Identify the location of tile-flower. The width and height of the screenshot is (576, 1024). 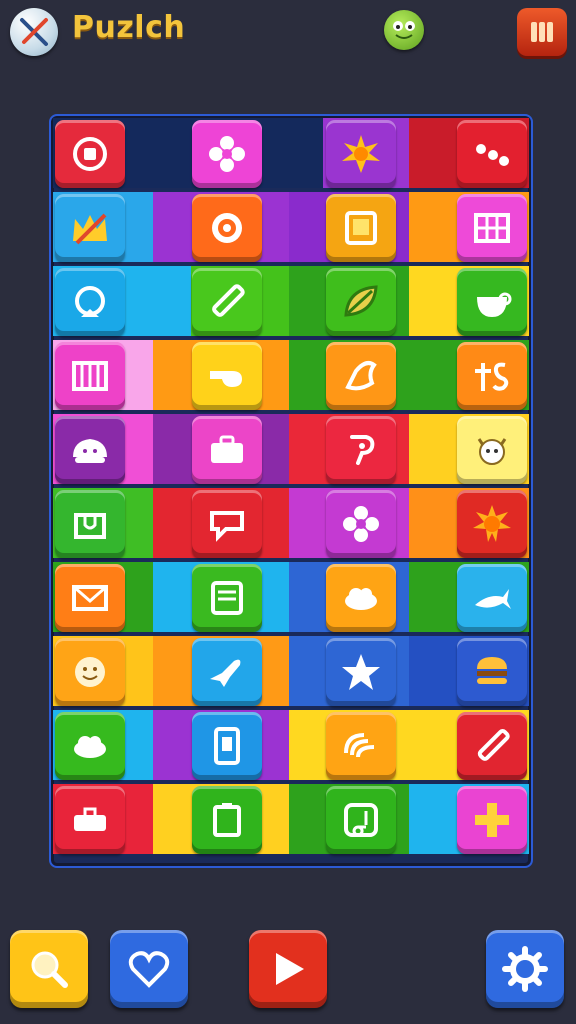
(227, 154).